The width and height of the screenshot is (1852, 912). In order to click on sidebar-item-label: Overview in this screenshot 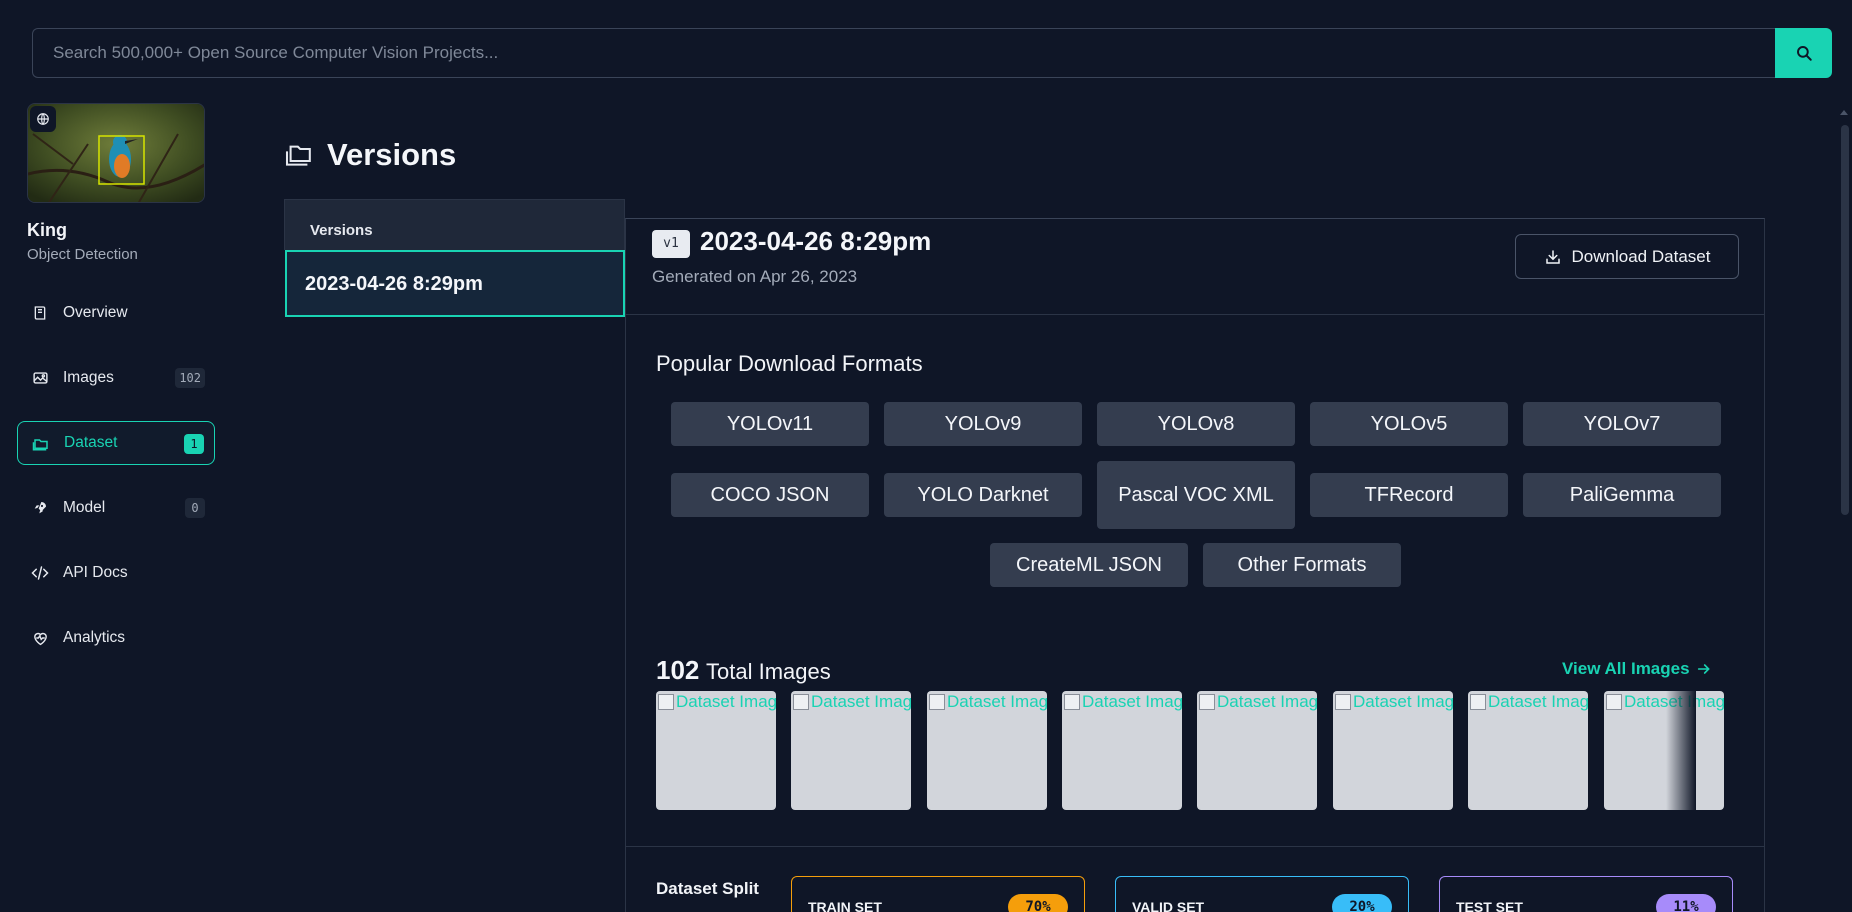, I will do `click(95, 312)`.